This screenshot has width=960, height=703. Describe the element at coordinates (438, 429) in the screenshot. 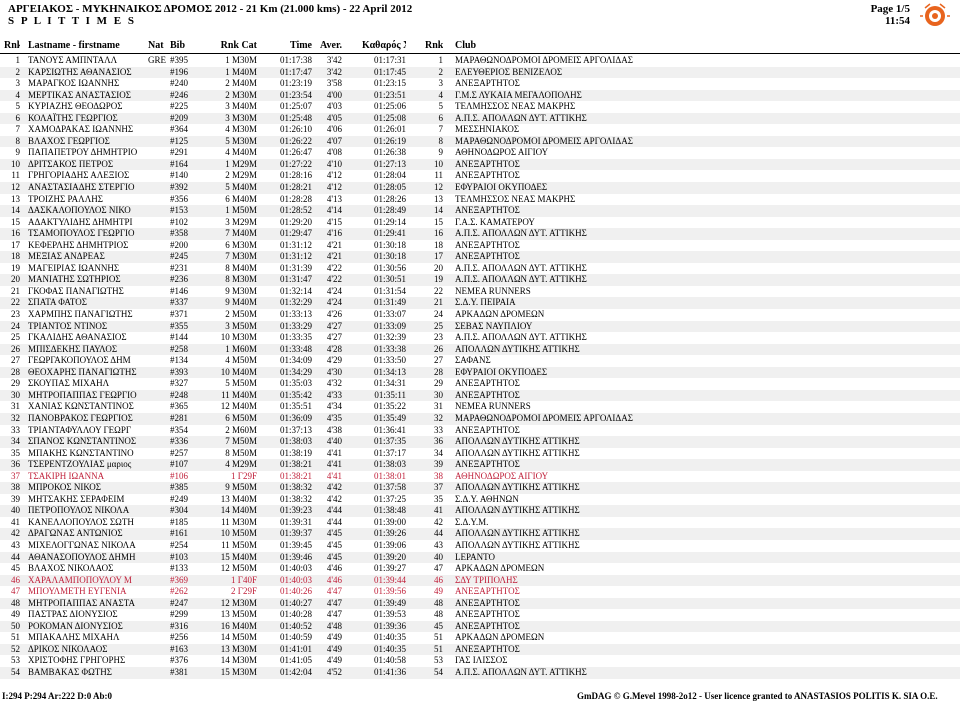

I see `cell-rnk-net: 33` at that location.